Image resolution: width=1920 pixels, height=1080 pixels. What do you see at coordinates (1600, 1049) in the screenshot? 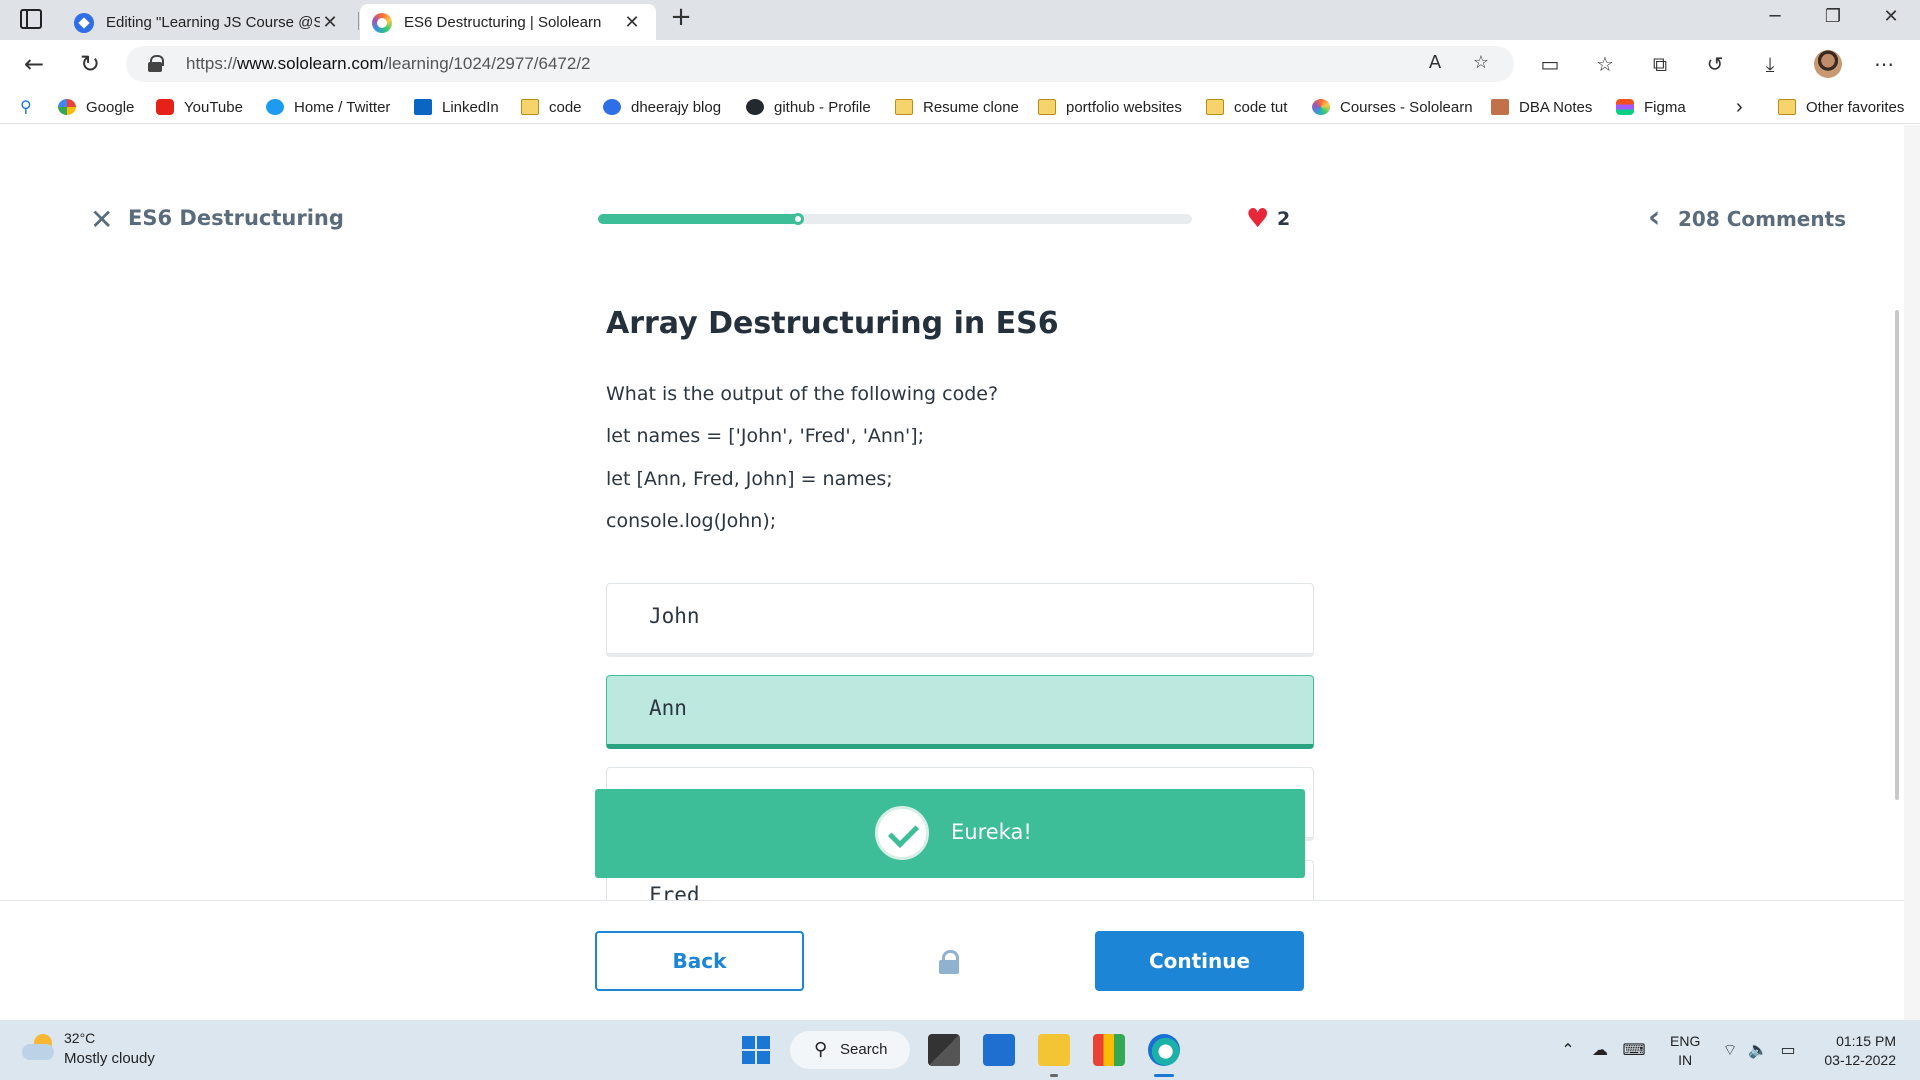
I see `onedrive-icon: ☁` at bounding box center [1600, 1049].